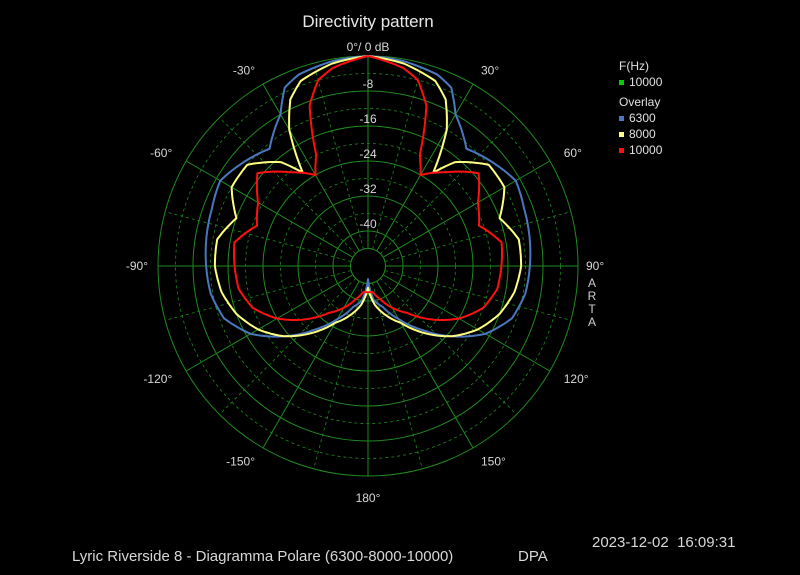 Image resolution: width=800 pixels, height=575 pixels. I want to click on legend: F(Hz) 10000 Overlay 6300 8000 10000, so click(640, 108).